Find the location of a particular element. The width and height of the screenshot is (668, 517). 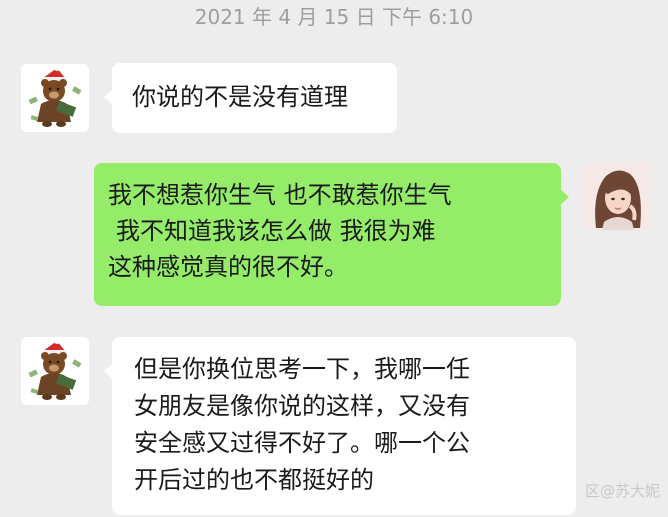

message-bubble: 你说的不是没有道理 is located at coordinates (250, 98).